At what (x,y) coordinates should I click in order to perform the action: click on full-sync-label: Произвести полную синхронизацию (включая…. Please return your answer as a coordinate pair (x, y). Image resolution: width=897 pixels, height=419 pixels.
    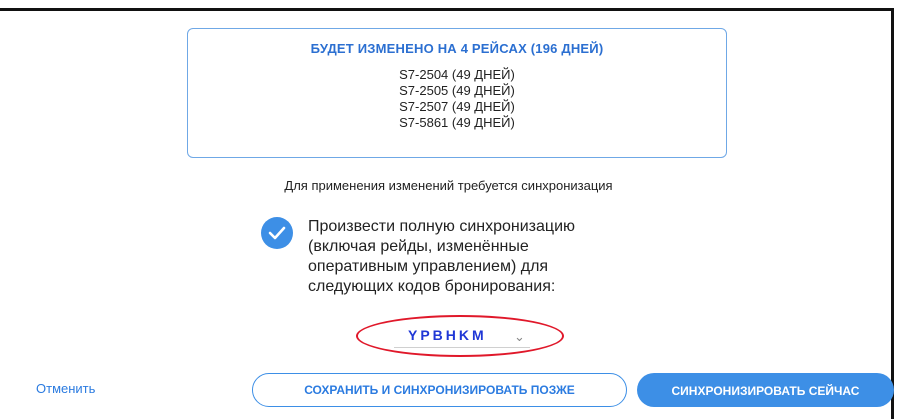
    Looking at the image, I should click on (473, 257).